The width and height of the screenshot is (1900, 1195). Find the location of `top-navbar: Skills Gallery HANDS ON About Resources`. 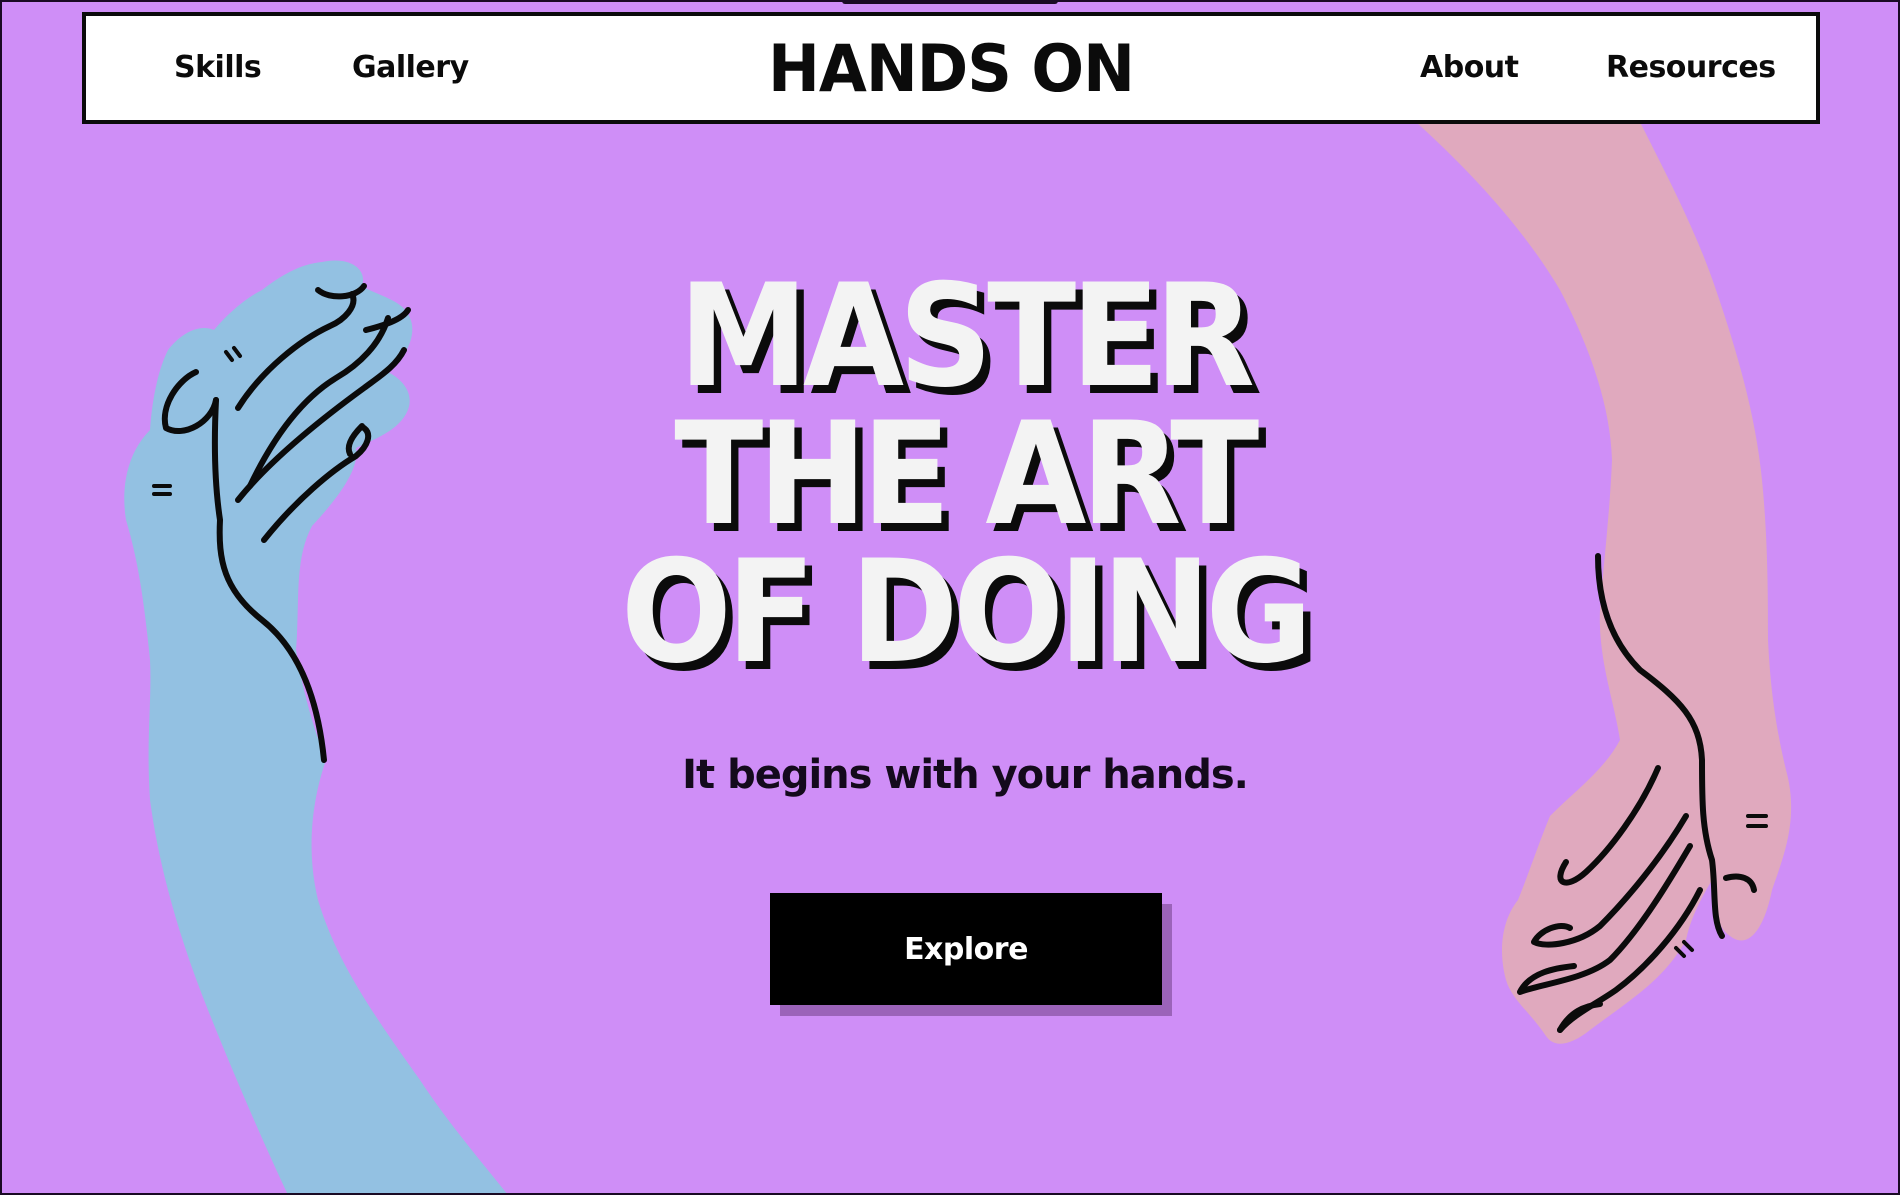

top-navbar: Skills Gallery HANDS ON About Resources is located at coordinates (951, 68).